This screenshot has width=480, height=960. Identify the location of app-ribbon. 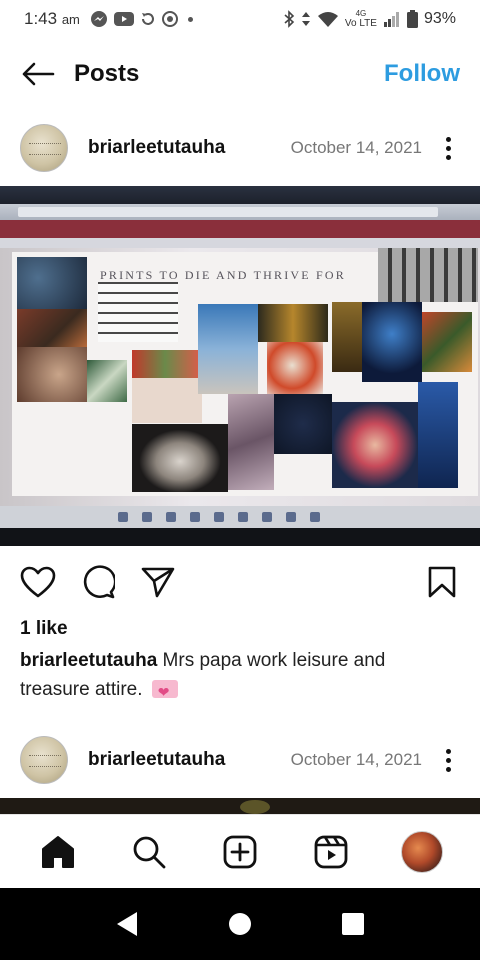
(240, 229).